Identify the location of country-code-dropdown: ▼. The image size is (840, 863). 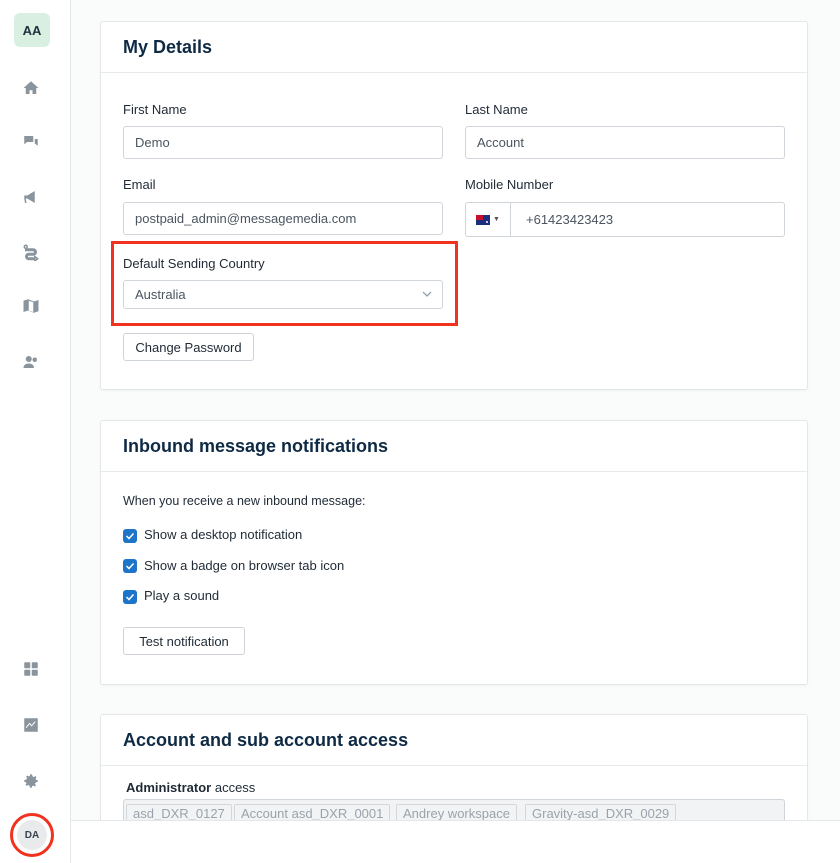
(488, 219).